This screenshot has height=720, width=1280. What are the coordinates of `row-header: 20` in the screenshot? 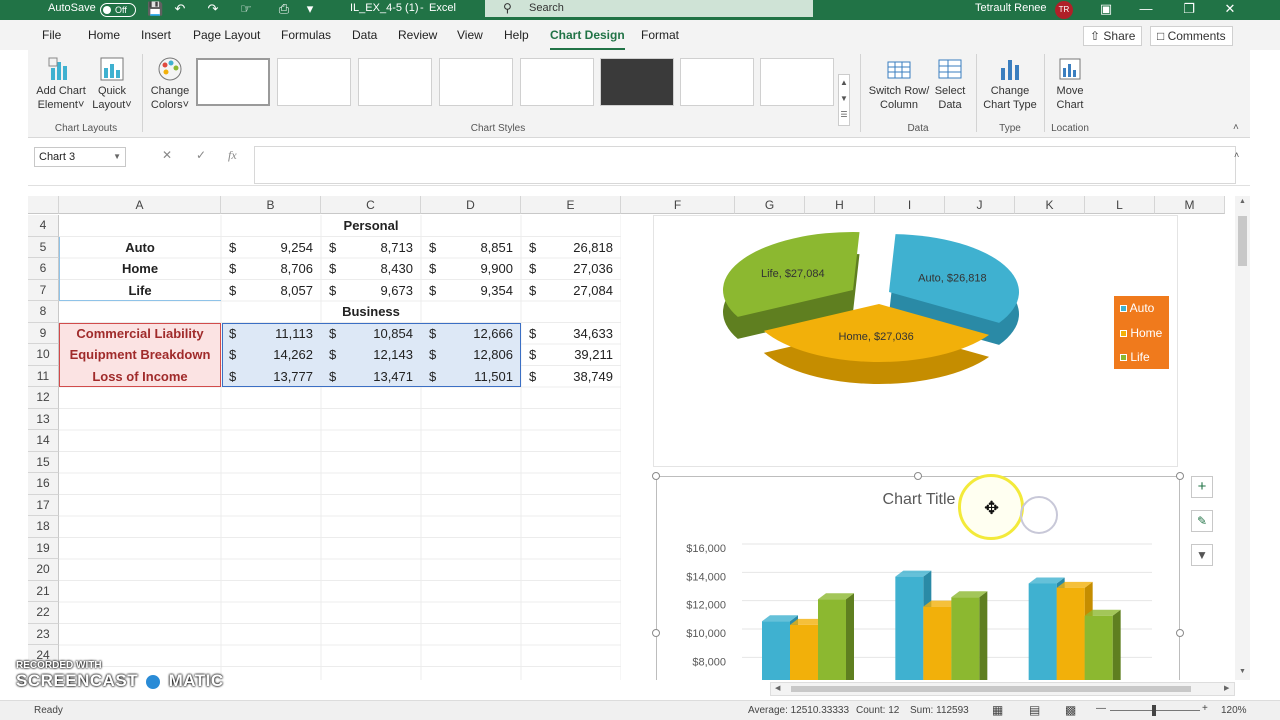 It's located at (43, 570).